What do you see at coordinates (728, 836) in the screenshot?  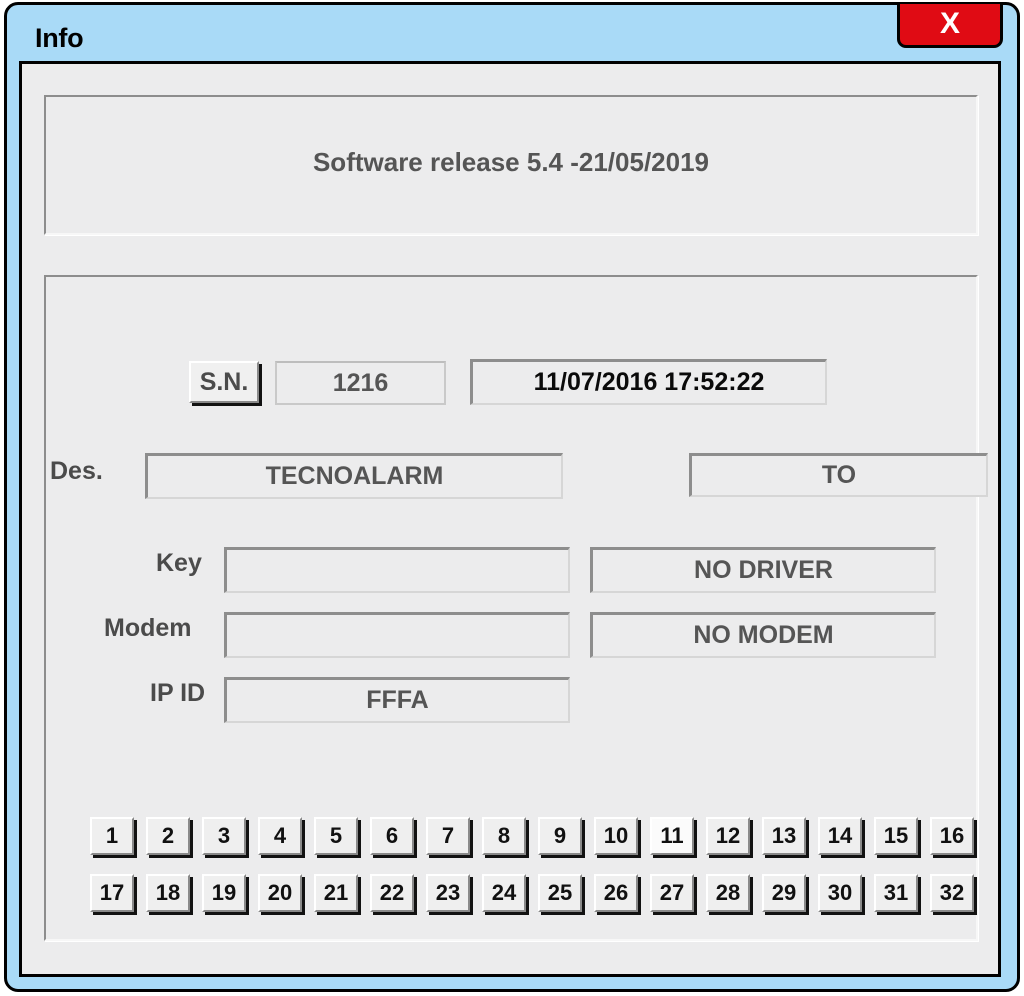 I see `zone-button-12: 12` at bounding box center [728, 836].